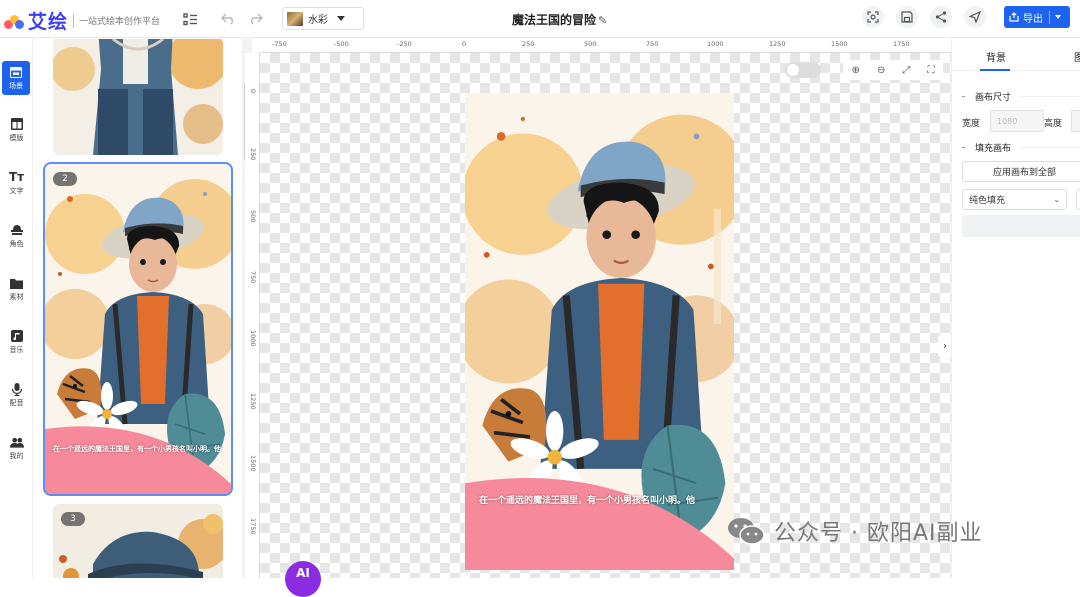 The height and width of the screenshot is (597, 1080). Describe the element at coordinates (190, 19) in the screenshot. I see `outline-list-icon` at that location.